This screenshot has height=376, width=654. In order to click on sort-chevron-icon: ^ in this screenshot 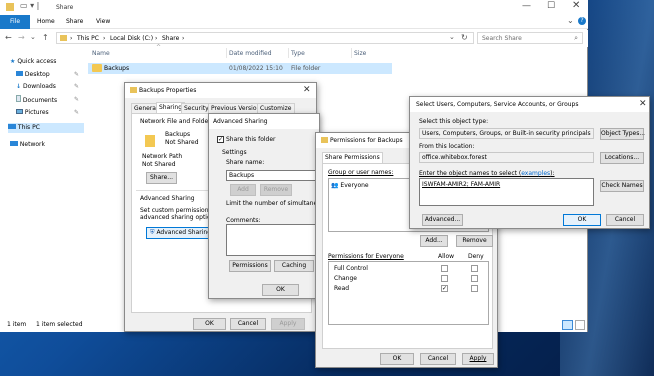, I will do `click(159, 47)`.